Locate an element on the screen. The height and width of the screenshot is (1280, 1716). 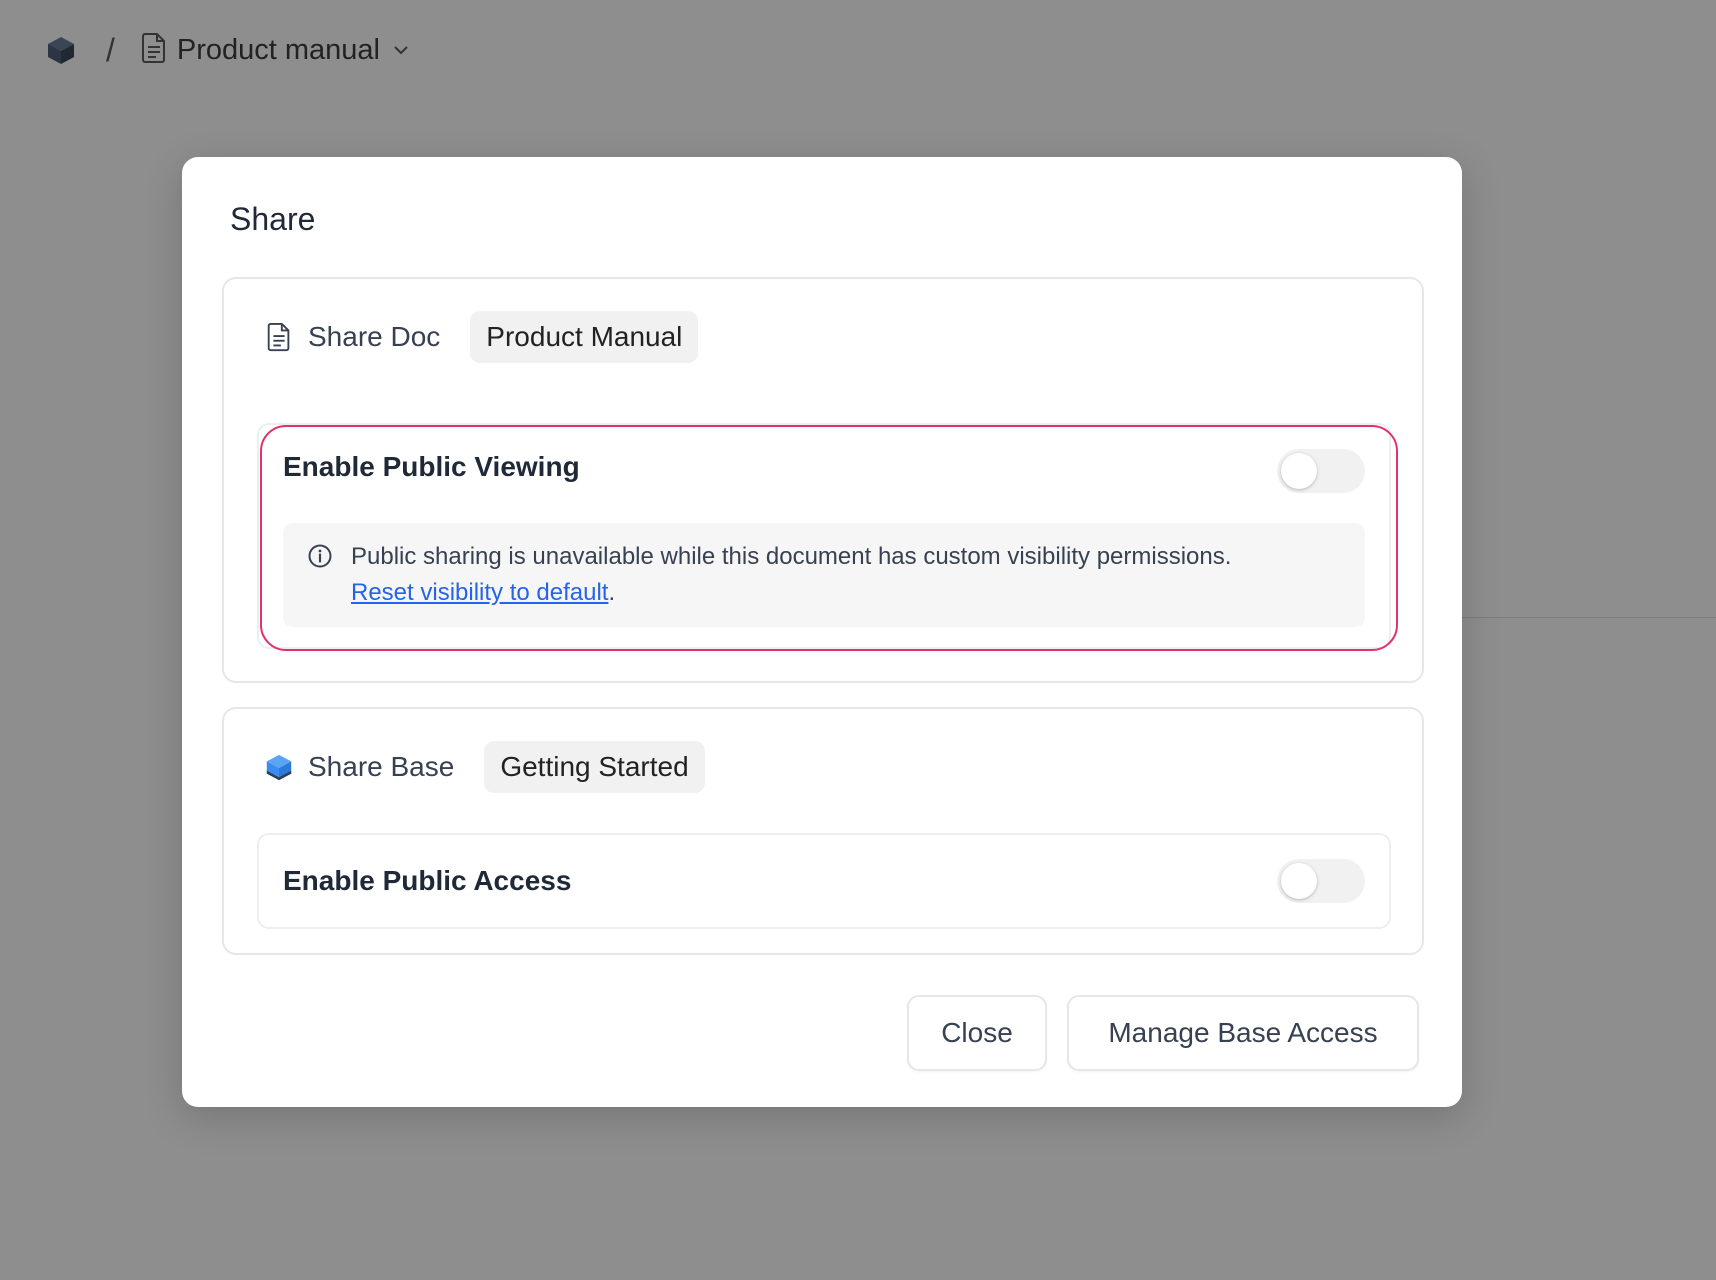
share-doc-header: Share Doc Product Manual is located at coordinates (481, 337).